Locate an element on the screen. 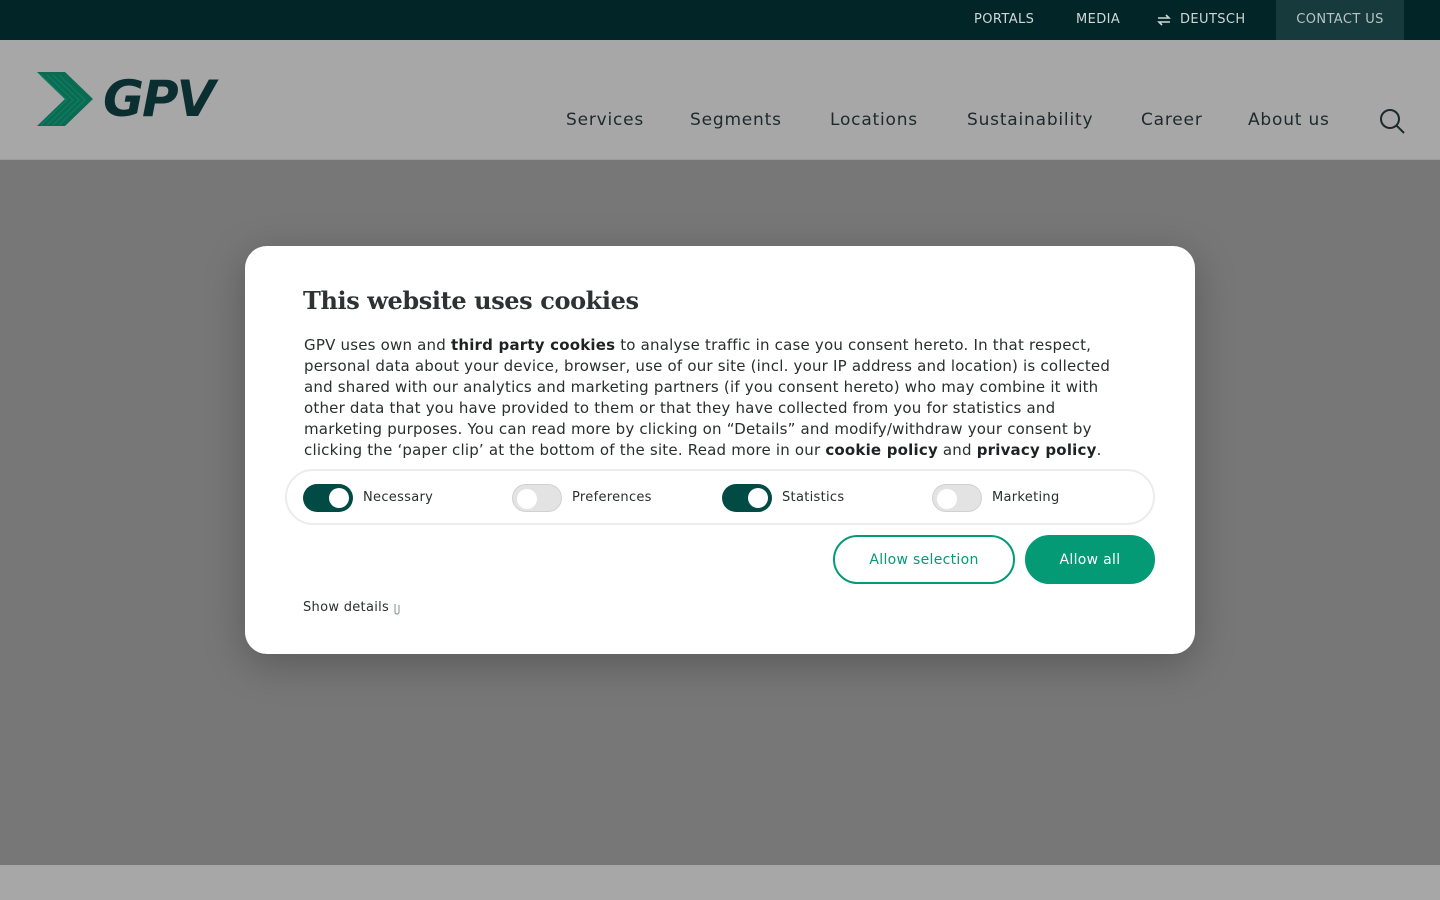 The width and height of the screenshot is (1440, 900). footer-strip is located at coordinates (720, 882).